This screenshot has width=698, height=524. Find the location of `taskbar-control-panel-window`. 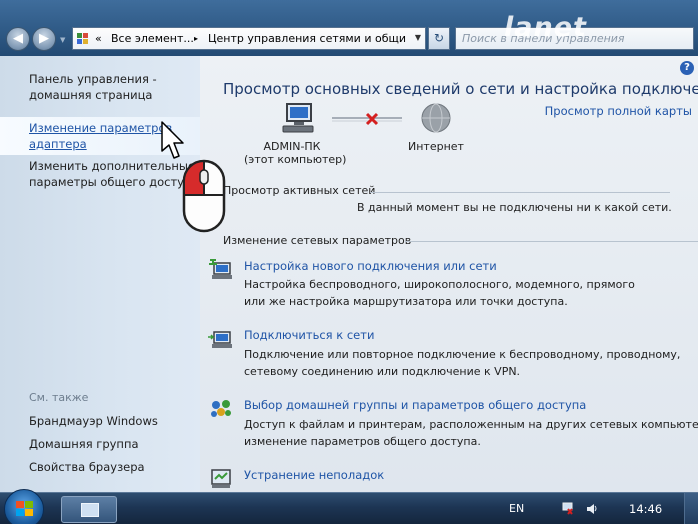

taskbar-control-panel-window is located at coordinates (89, 509).